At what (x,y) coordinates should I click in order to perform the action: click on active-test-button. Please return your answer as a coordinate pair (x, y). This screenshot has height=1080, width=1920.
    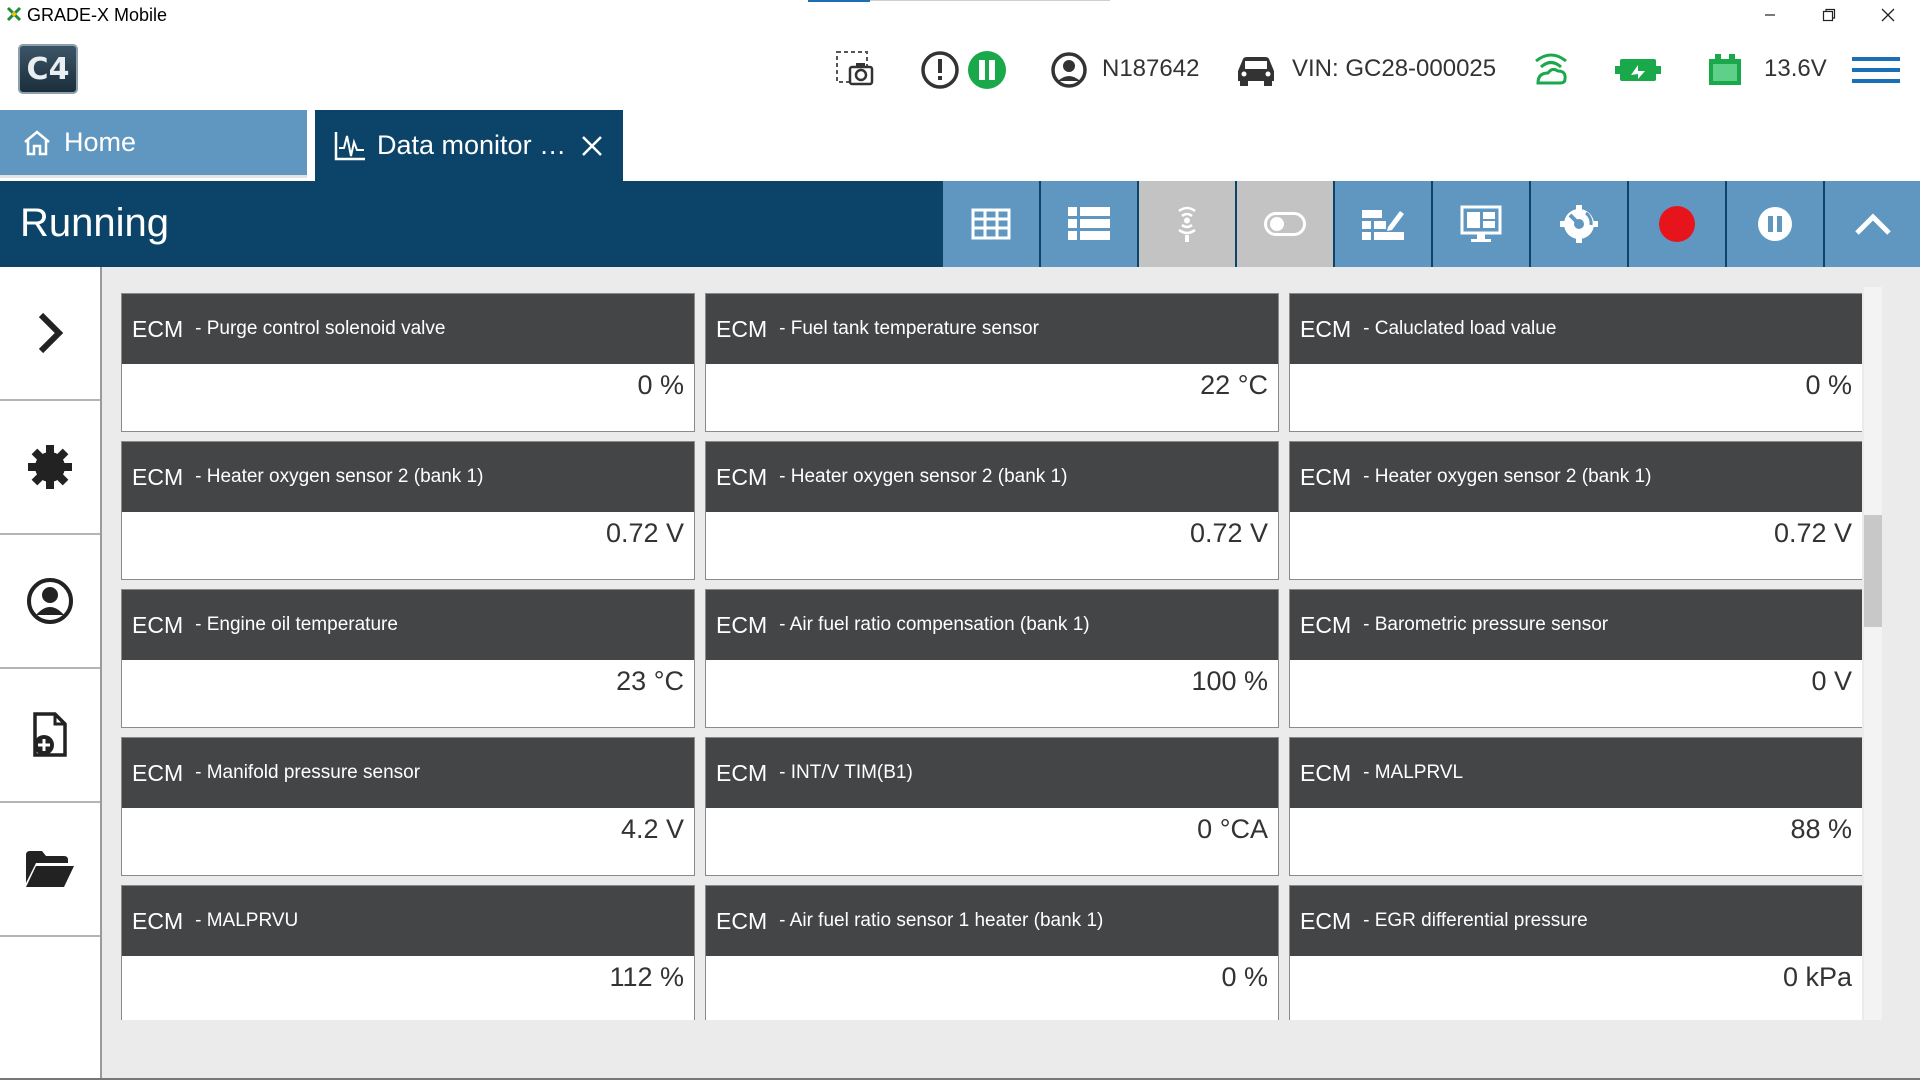
    Looking at the image, I should click on (1187, 224).